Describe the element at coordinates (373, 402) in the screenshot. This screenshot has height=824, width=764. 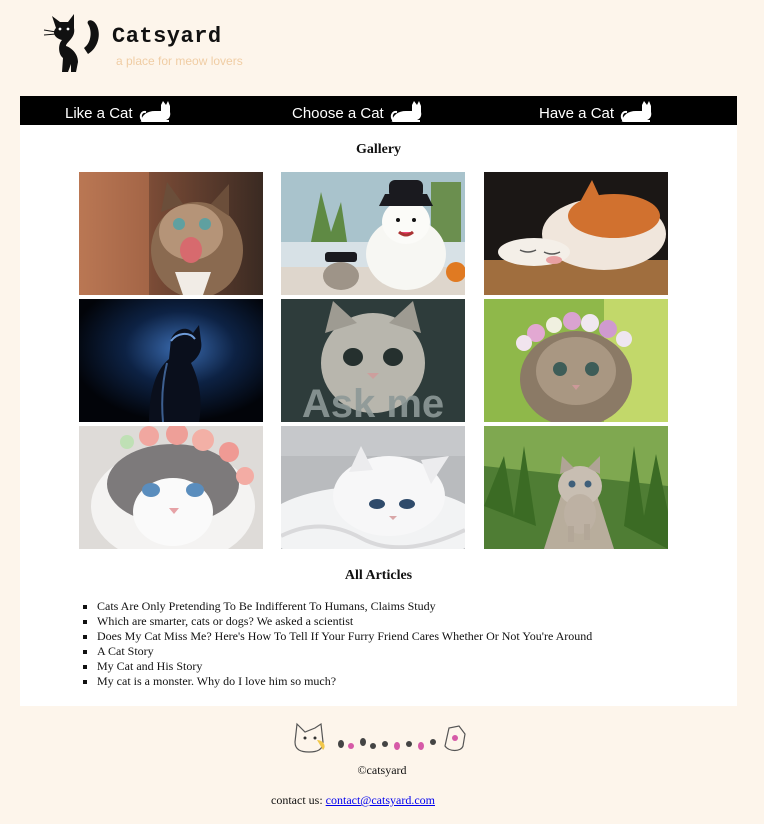
I see `svg-text: Ask me` at that location.